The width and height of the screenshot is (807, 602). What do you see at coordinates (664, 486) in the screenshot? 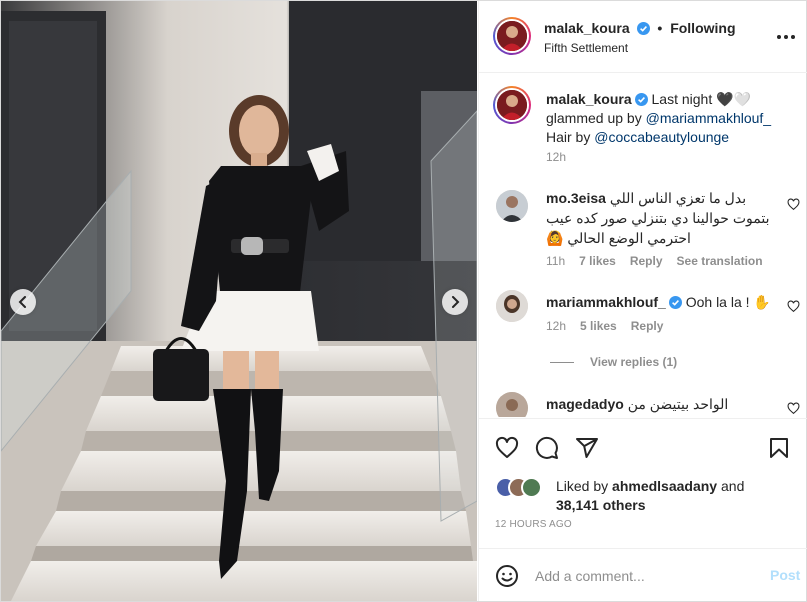
I see `liker-username: ahmedlsaadany` at bounding box center [664, 486].